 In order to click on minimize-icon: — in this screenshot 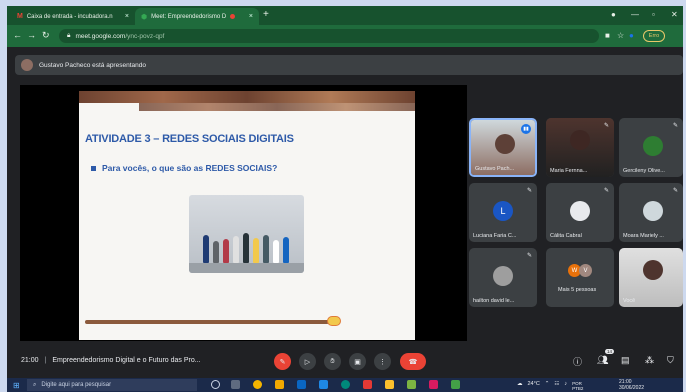, I will do `click(635, 14)`.